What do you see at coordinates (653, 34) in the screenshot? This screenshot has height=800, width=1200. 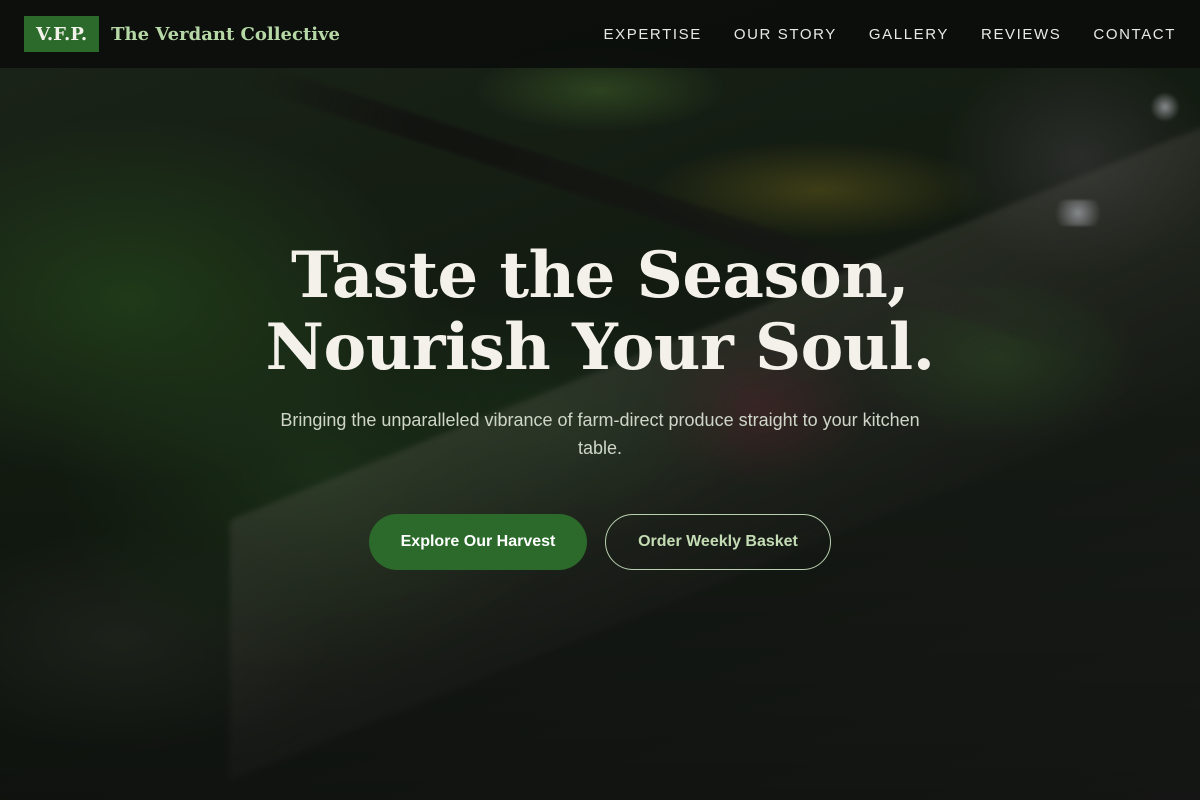 I see `nav-link-expertise: EXPERTISE` at bounding box center [653, 34].